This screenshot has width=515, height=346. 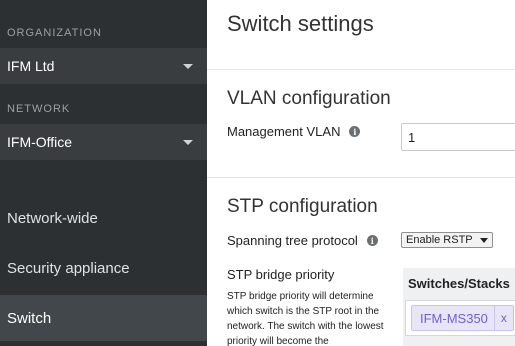 I want to click on sidebar-item-security-appliance: Security appliance, so click(x=103, y=268).